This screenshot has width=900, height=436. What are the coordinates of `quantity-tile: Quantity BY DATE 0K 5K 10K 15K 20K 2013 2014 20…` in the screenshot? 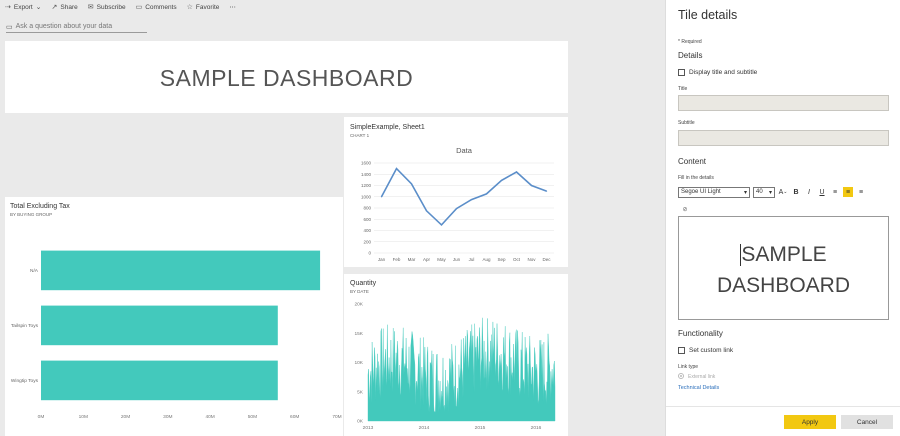 It's located at (456, 355).